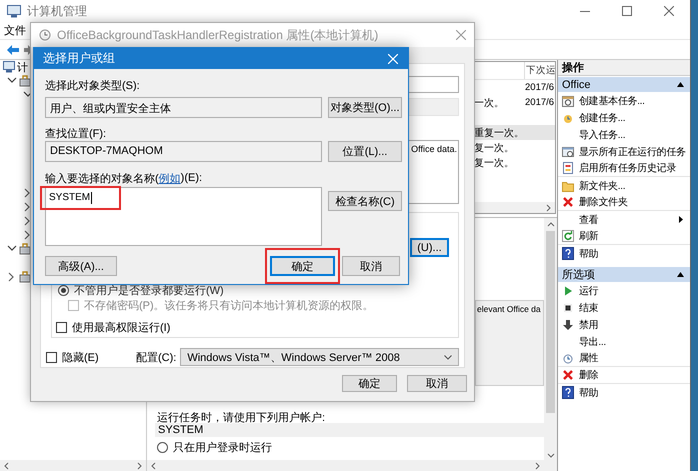  I want to click on down-chevron-icon, so click(550, 456).